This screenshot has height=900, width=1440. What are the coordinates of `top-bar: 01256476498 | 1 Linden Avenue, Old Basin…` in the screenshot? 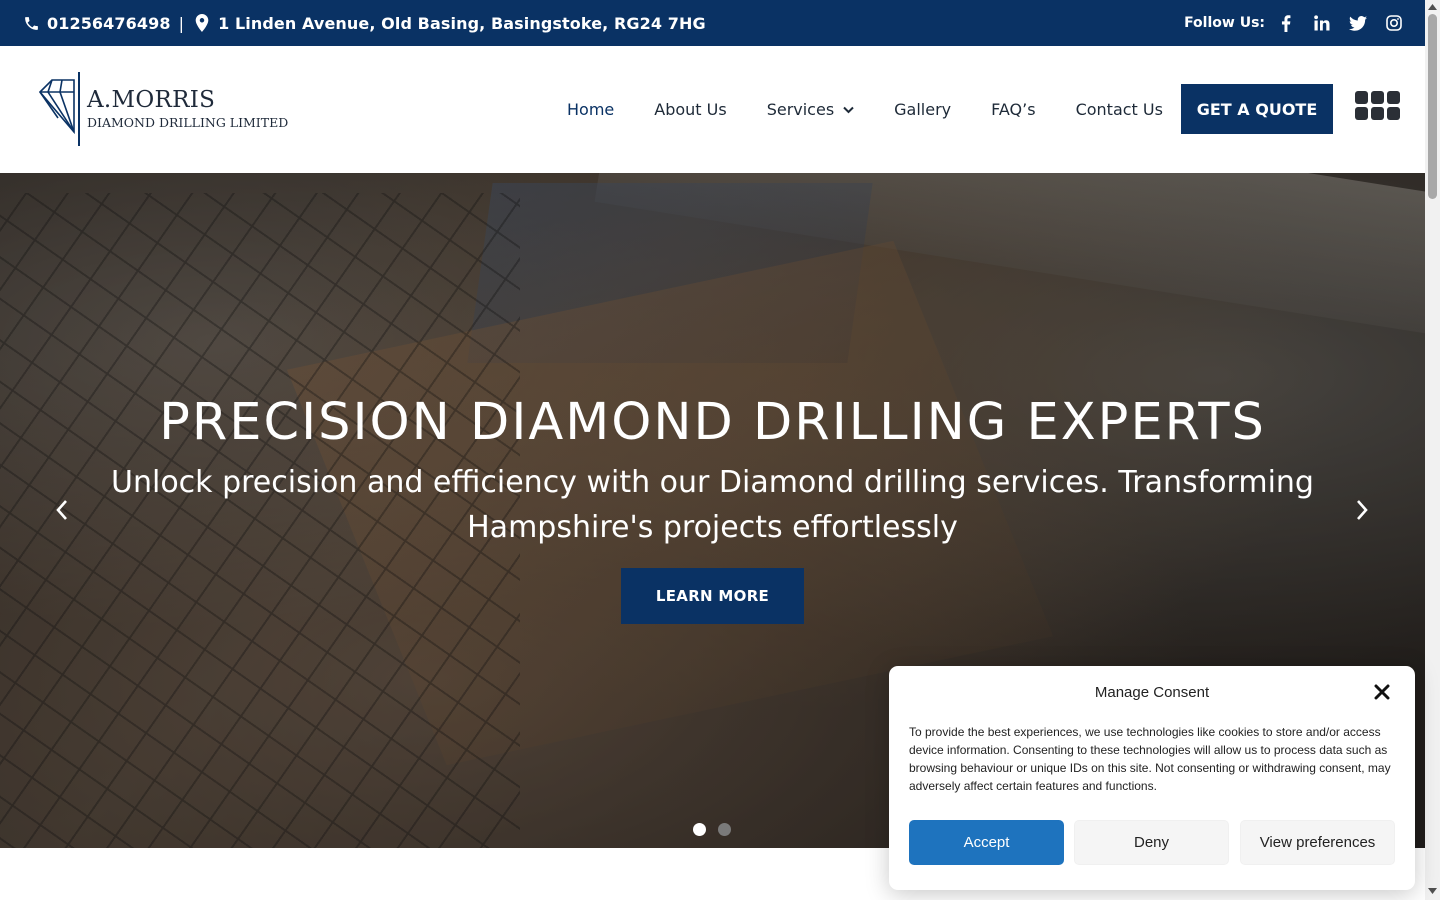 It's located at (712, 23).